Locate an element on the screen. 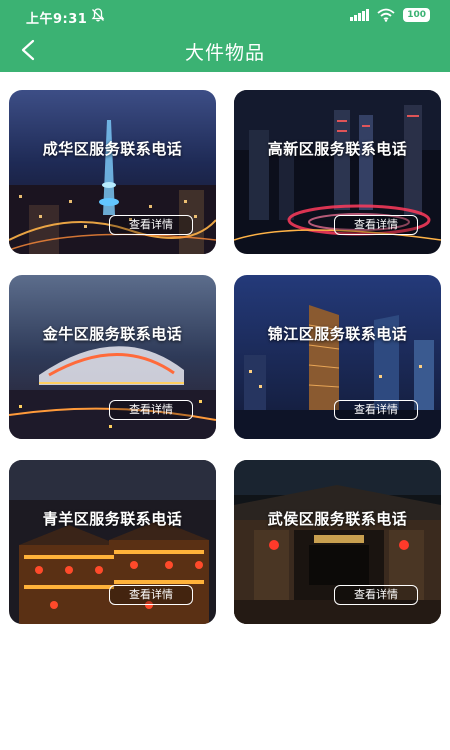  district-card-gaoxin: 高新区服务联系电话 查看详情 is located at coordinates (337, 172).